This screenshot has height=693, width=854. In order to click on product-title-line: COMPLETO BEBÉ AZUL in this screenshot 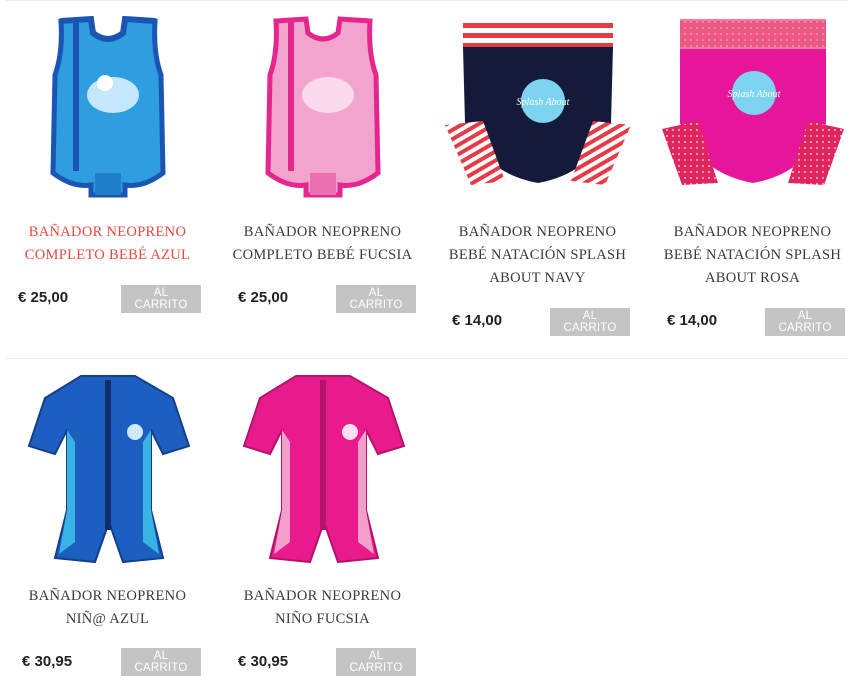, I will do `click(107, 255)`.